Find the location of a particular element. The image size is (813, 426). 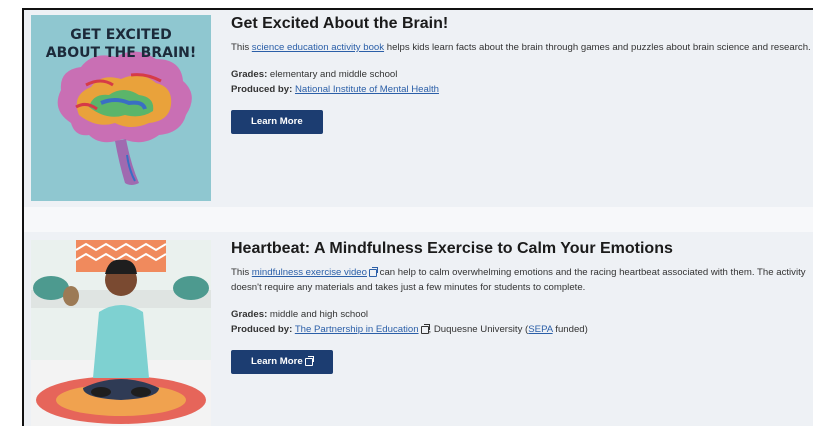

card-divider is located at coordinates (418, 219).